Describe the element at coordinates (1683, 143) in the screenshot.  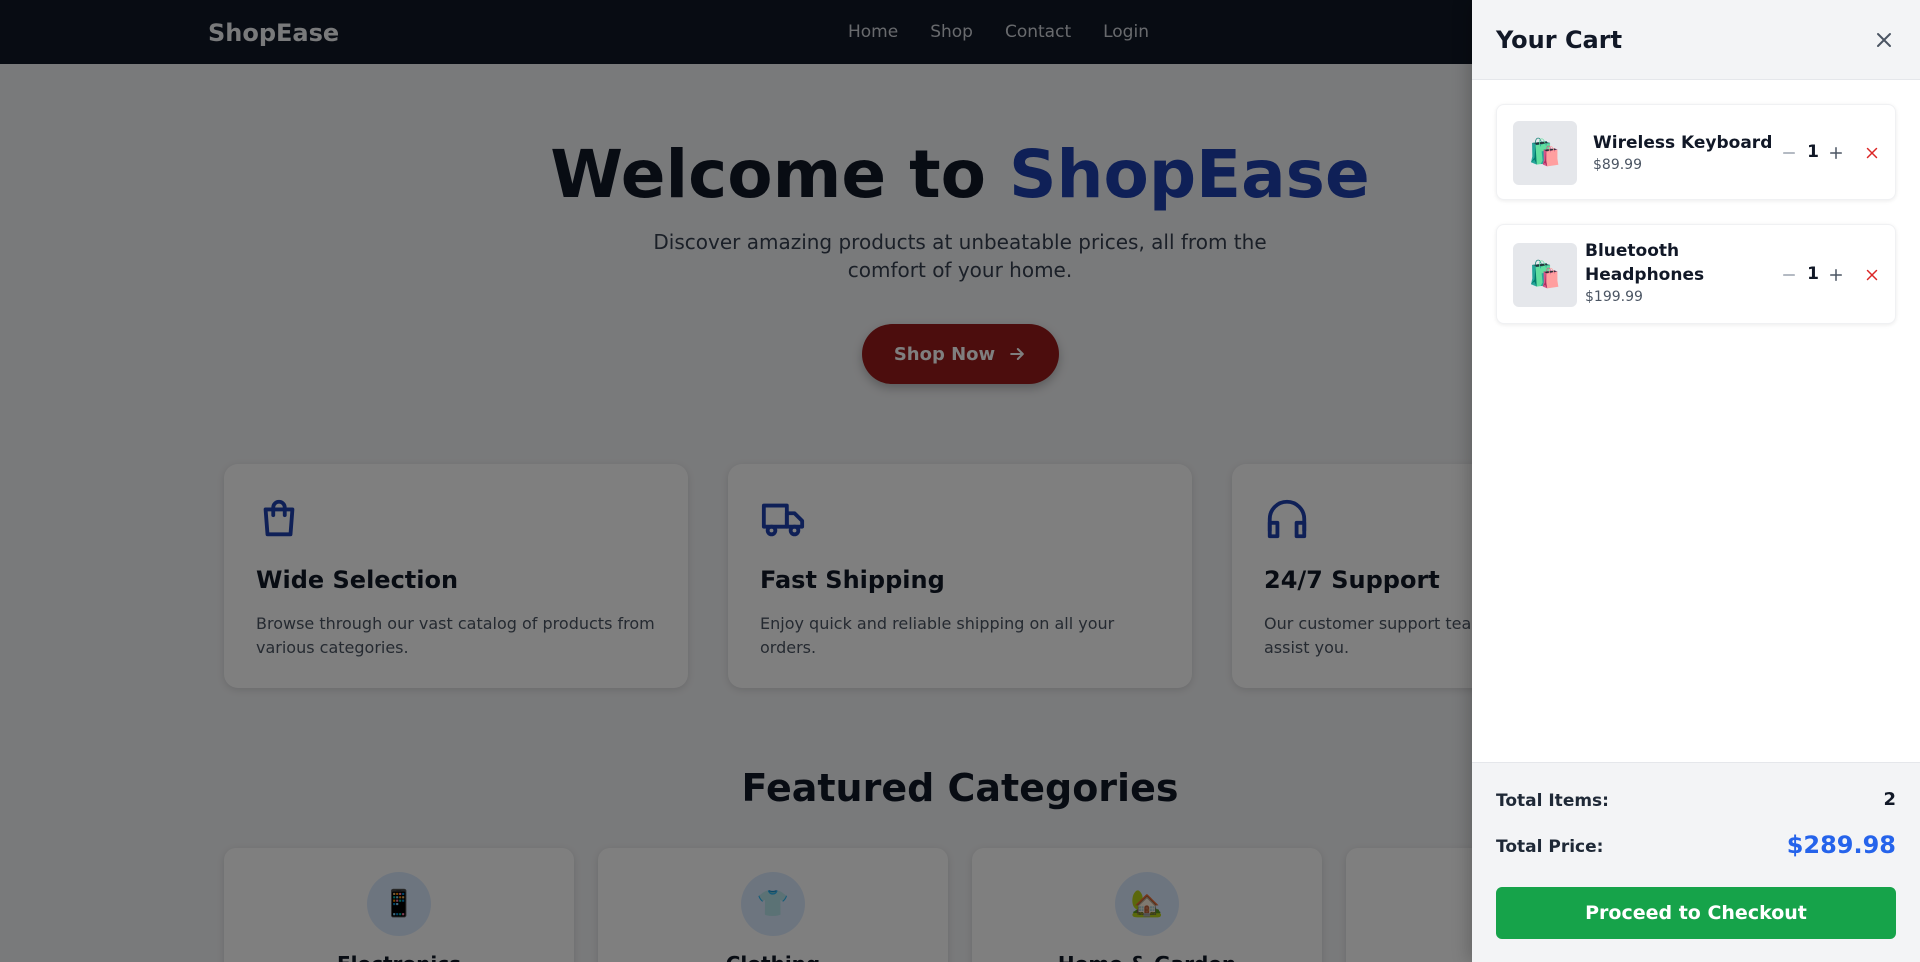
I see `item-name: Wireless Keyboard` at that location.